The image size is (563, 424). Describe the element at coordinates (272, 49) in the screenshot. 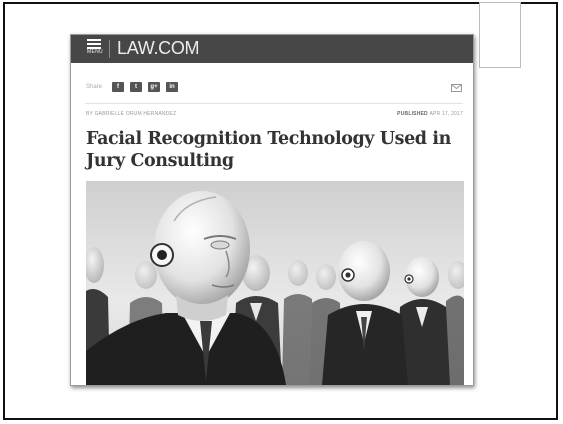

I see `site-header: MENU LAW.COM` at that location.